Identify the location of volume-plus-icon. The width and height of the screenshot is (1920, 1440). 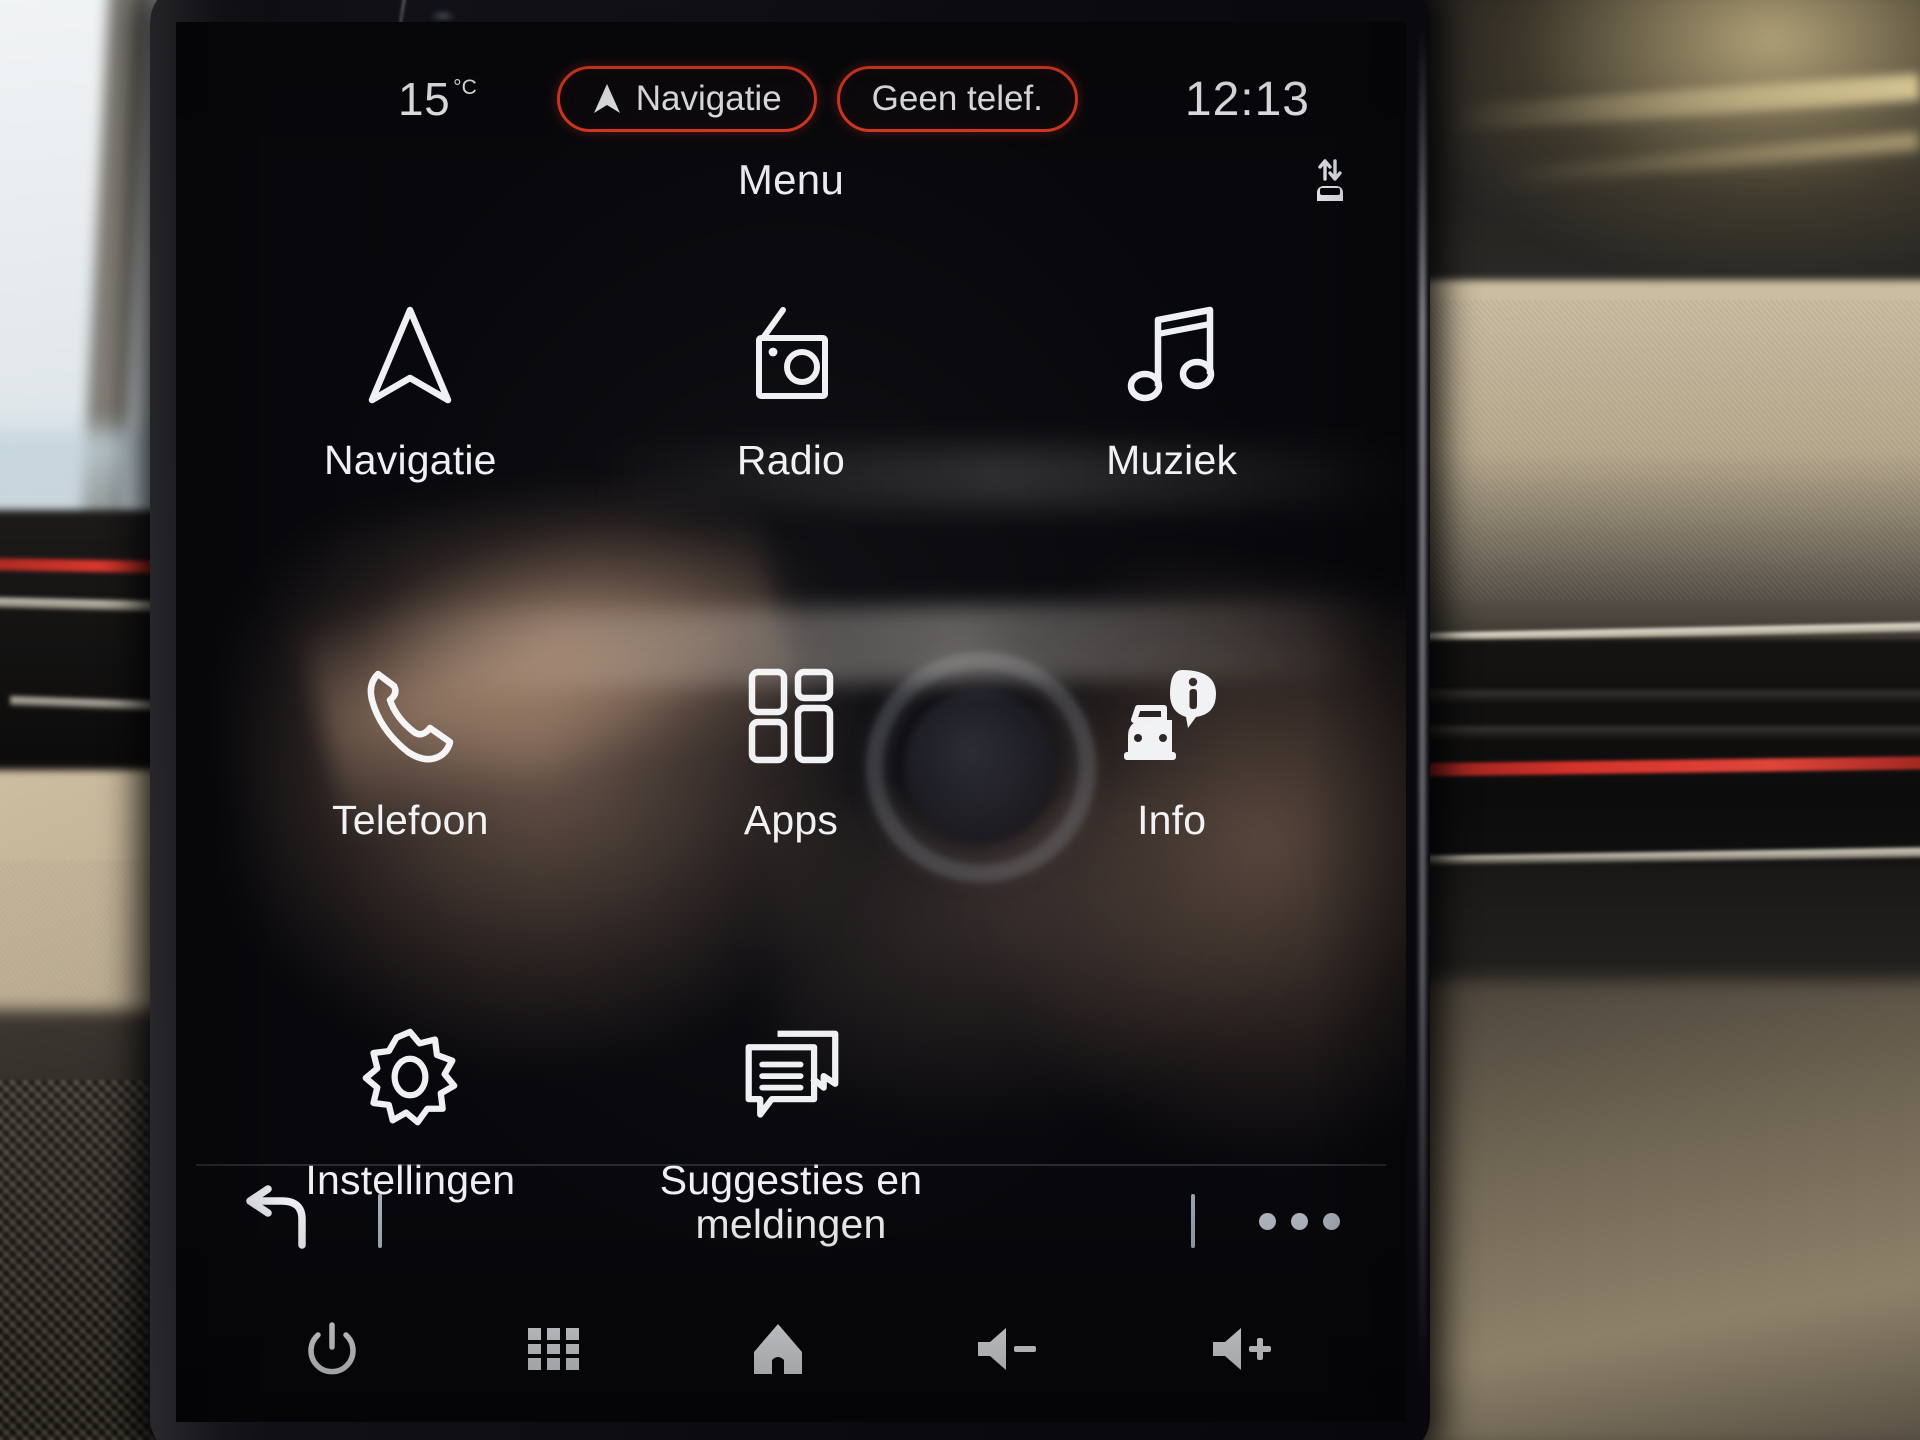
(1242, 1349).